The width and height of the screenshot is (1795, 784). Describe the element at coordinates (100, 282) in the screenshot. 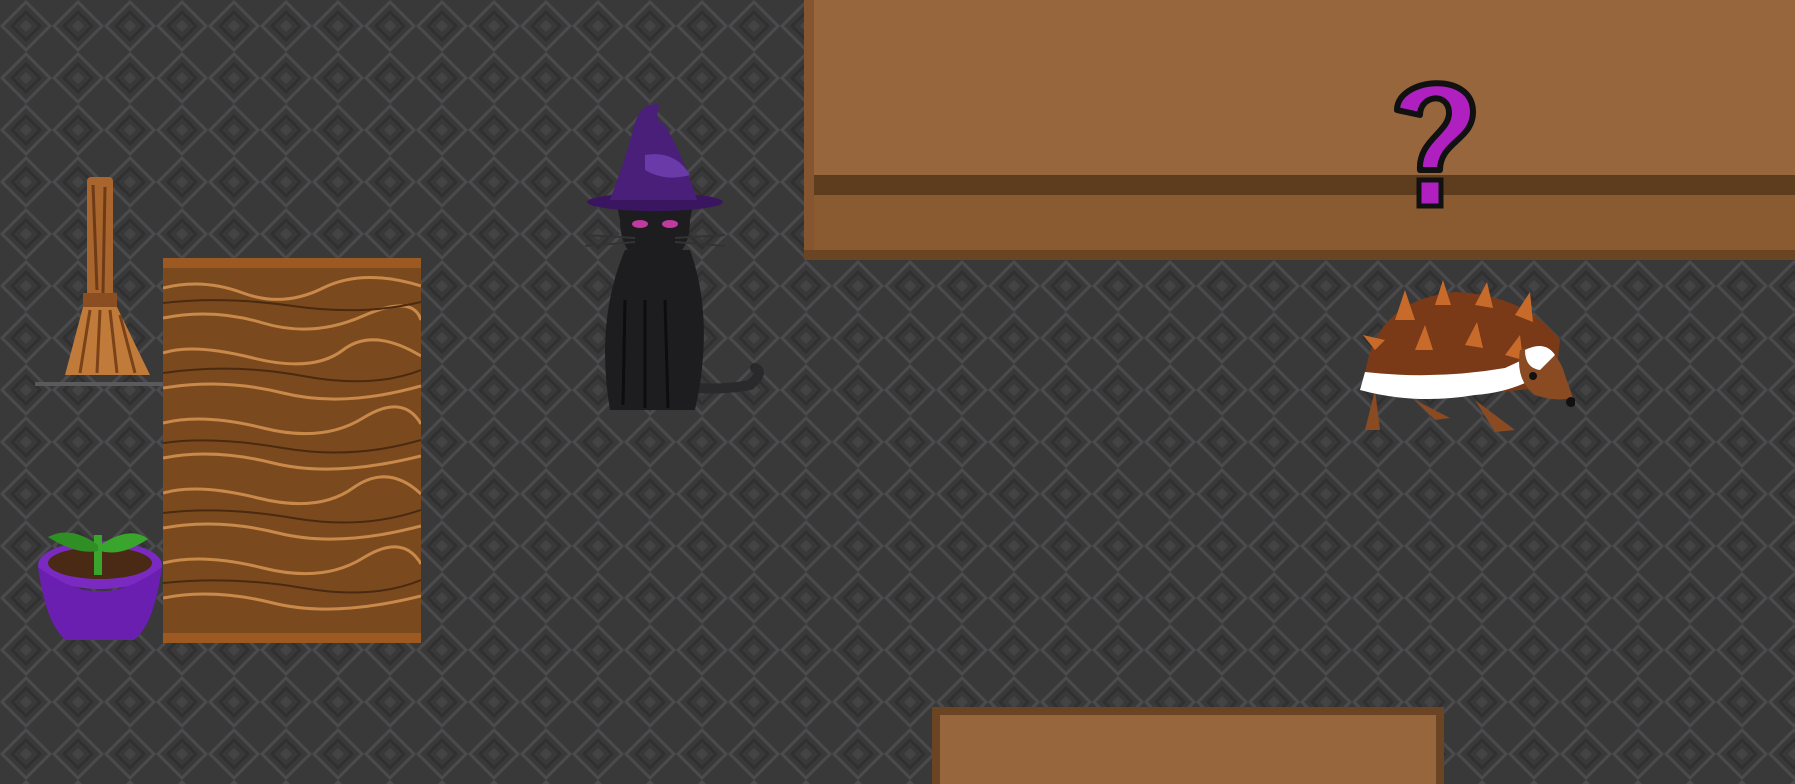

I see `broom-icon` at that location.